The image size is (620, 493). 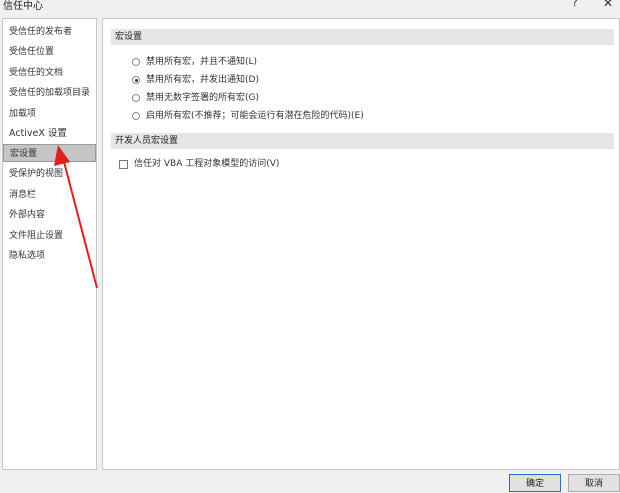 What do you see at coordinates (49, 32) in the screenshot?
I see `sidebar-item-trusted-publishers: 受信任的发布者` at bounding box center [49, 32].